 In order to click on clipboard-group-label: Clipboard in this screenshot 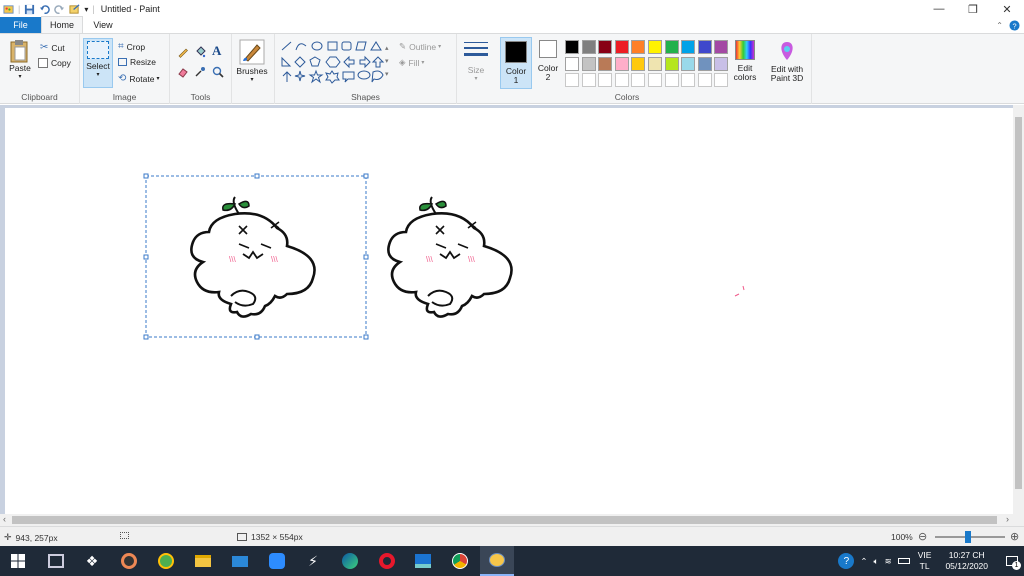, I will do `click(39, 97)`.